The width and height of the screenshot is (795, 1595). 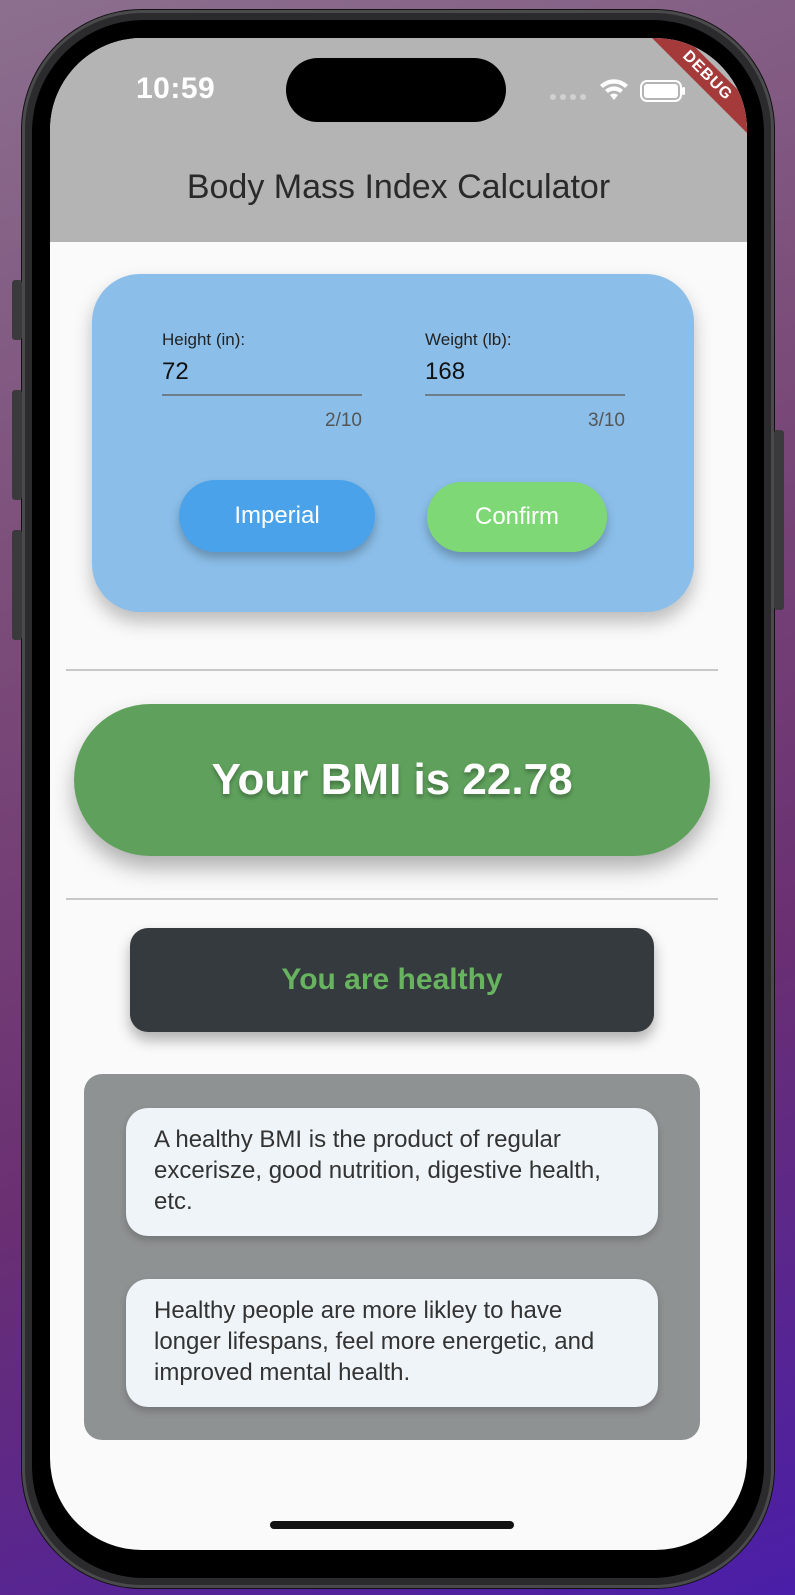 I want to click on height-input: 72, so click(x=262, y=373).